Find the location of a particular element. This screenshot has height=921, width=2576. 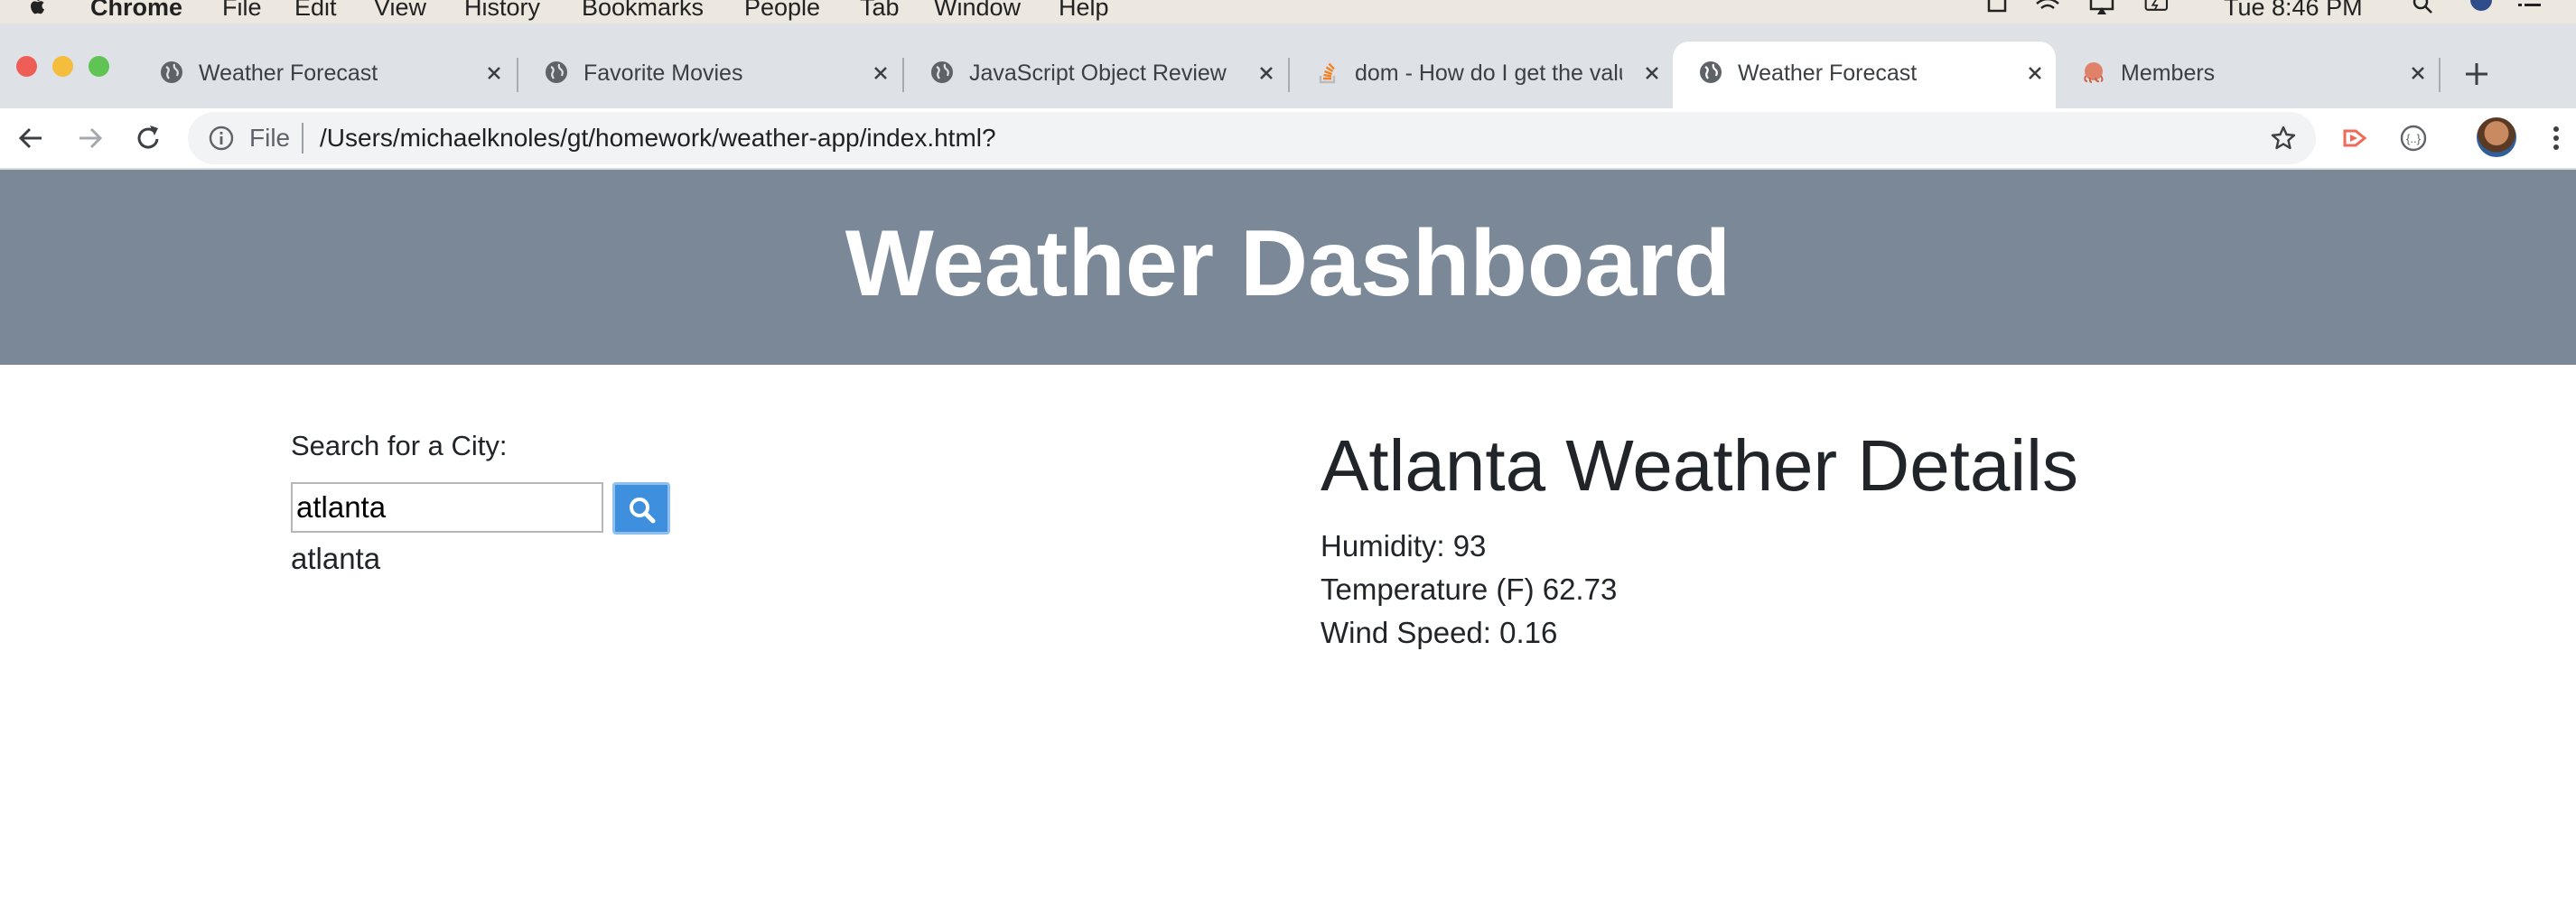

wind-speed-value: Wind Speed: 0.16 is located at coordinates (1439, 632).